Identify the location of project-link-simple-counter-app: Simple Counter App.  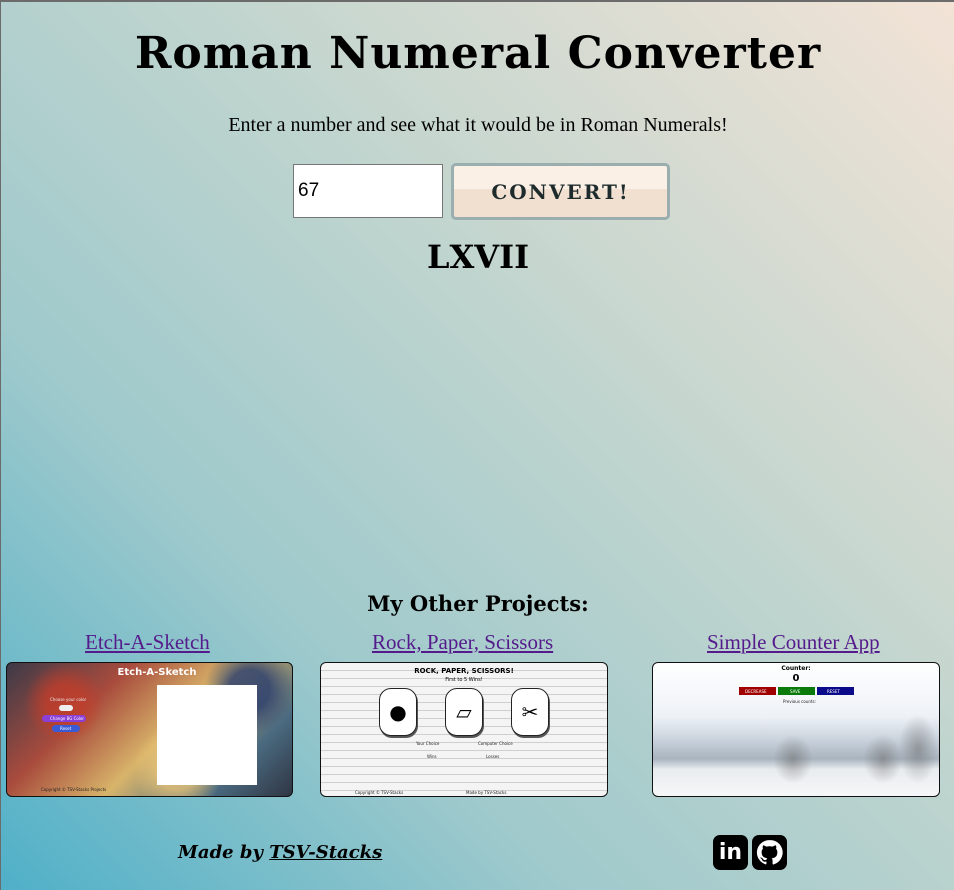
(793, 642).